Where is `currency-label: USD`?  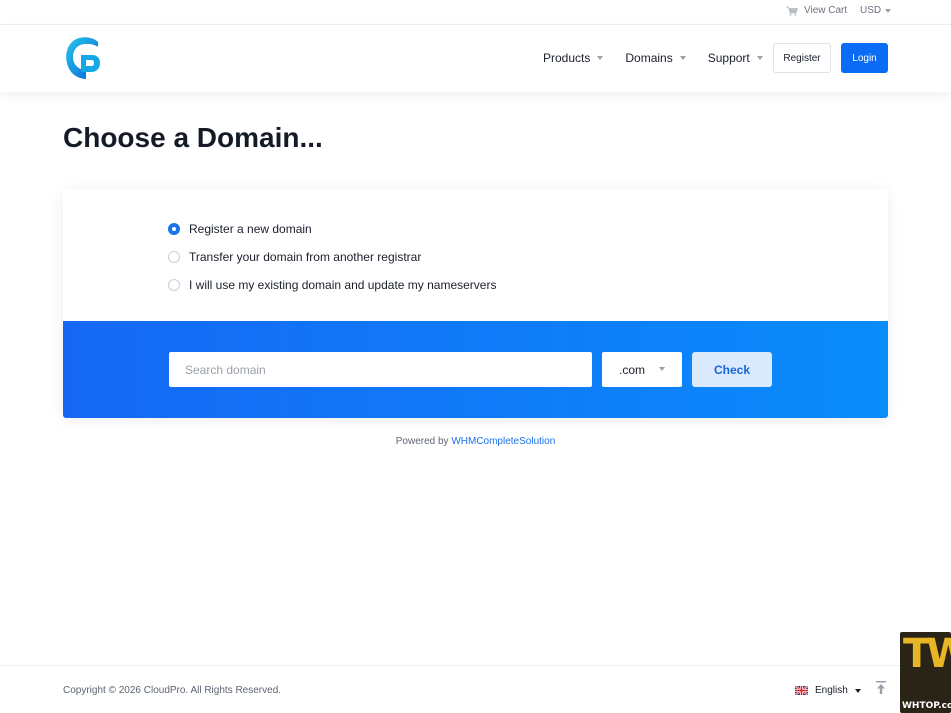
currency-label: USD is located at coordinates (871, 10).